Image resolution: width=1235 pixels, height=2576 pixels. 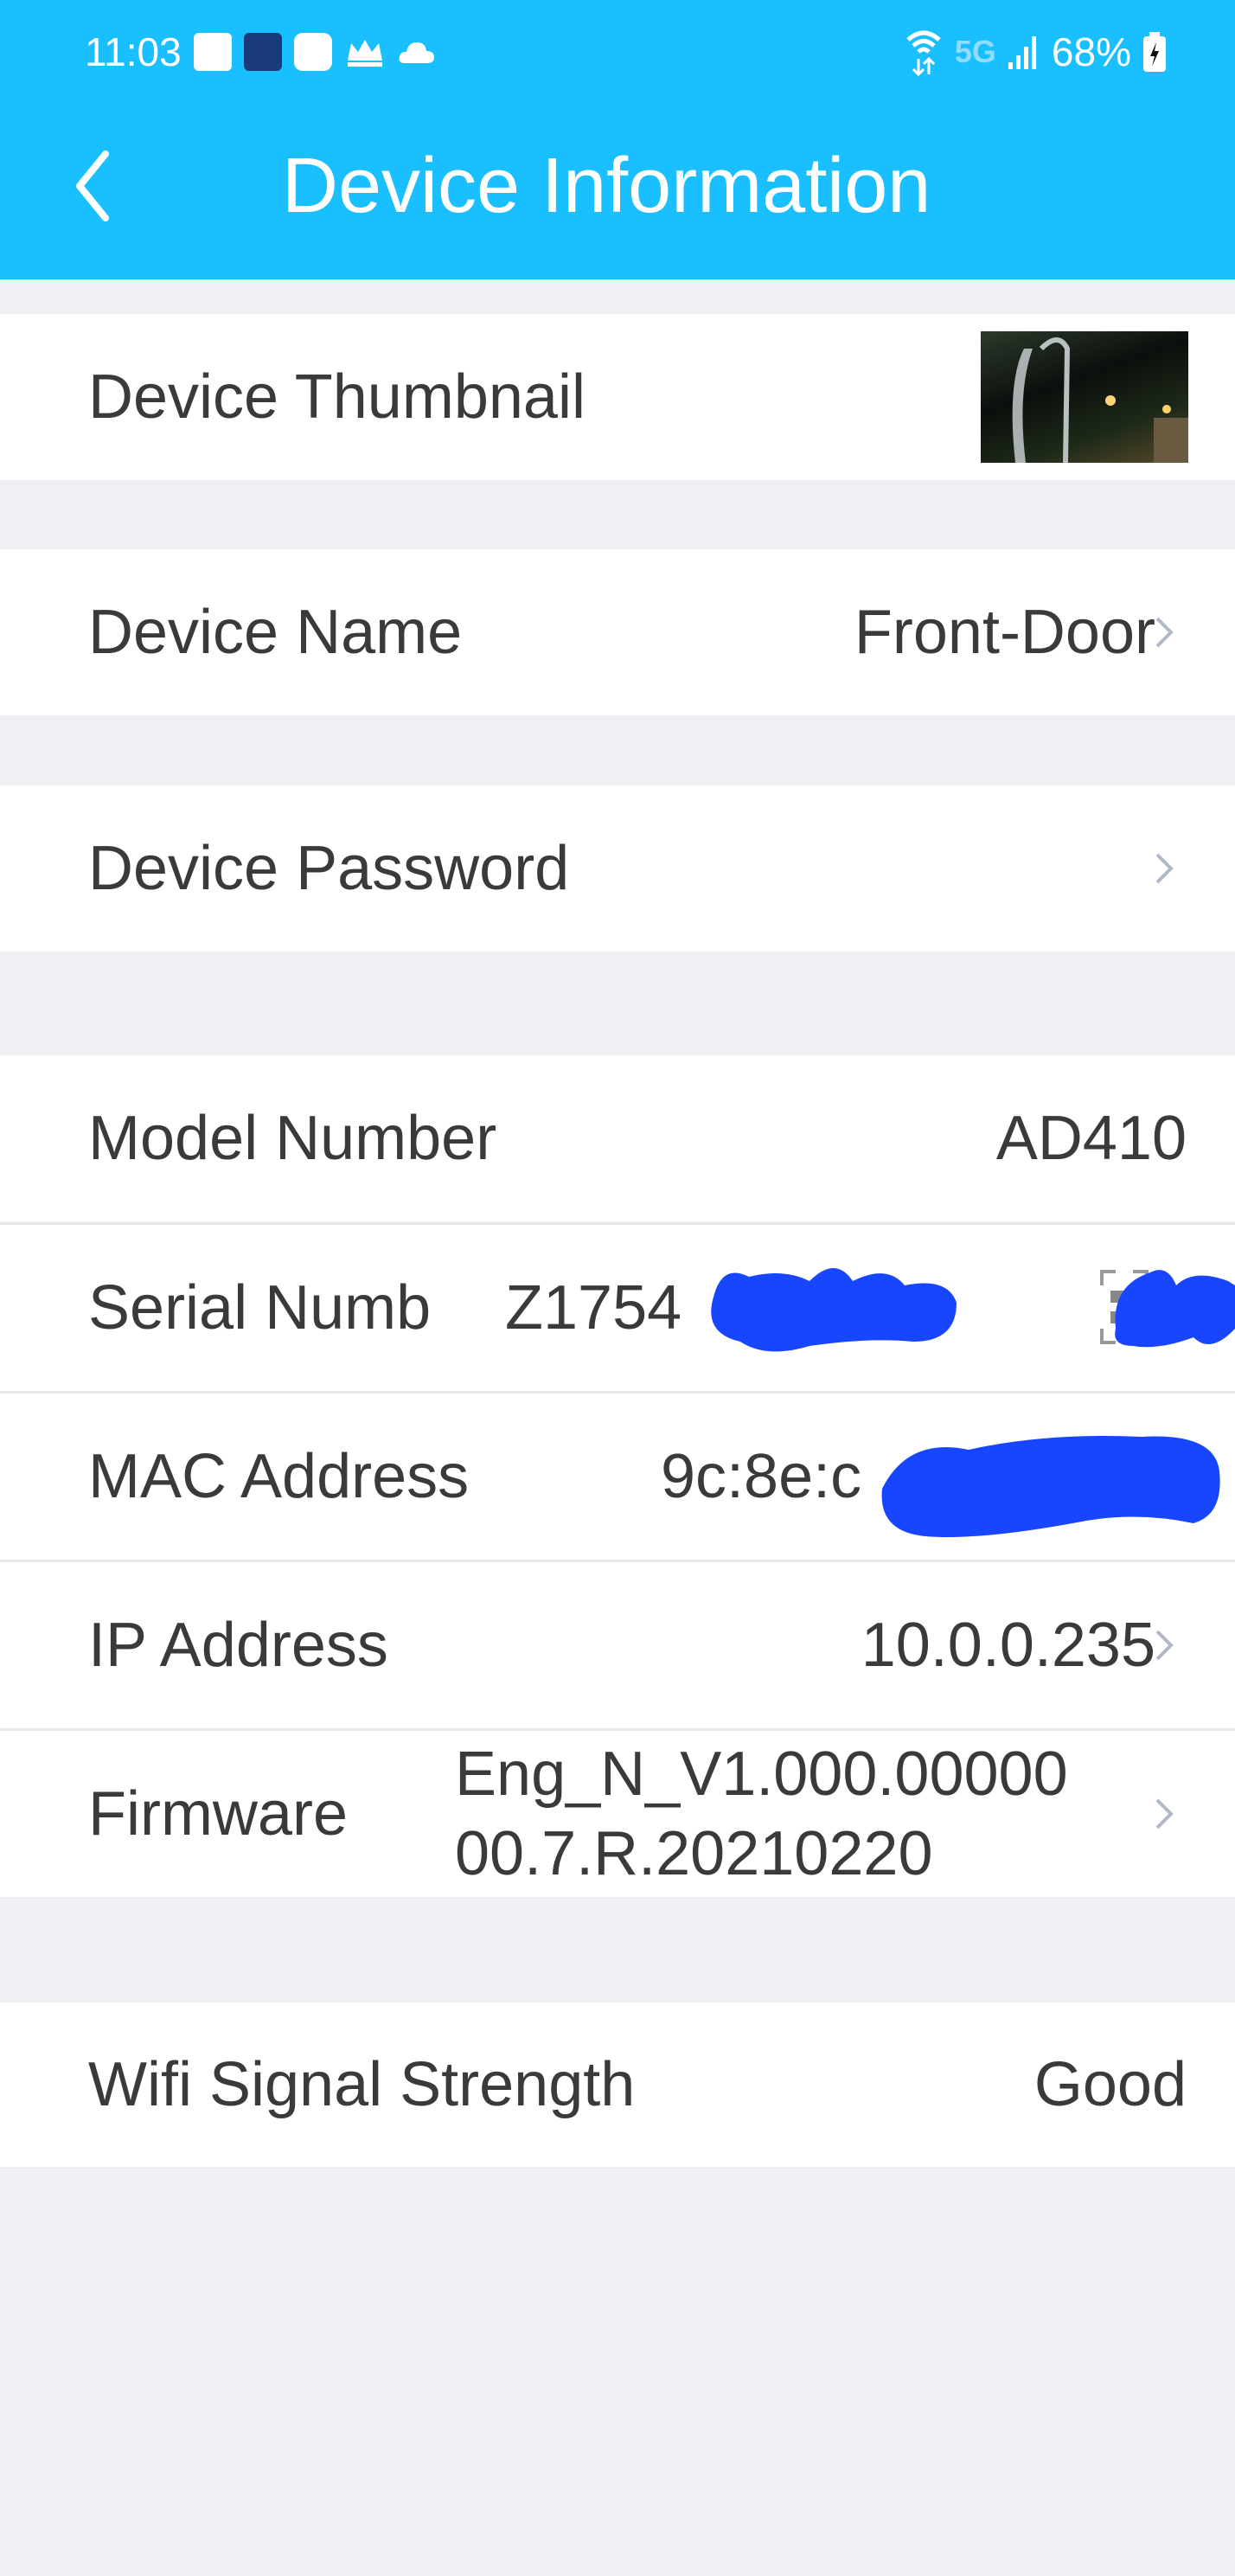 What do you see at coordinates (606, 186) in the screenshot?
I see `page-title: Device Information` at bounding box center [606, 186].